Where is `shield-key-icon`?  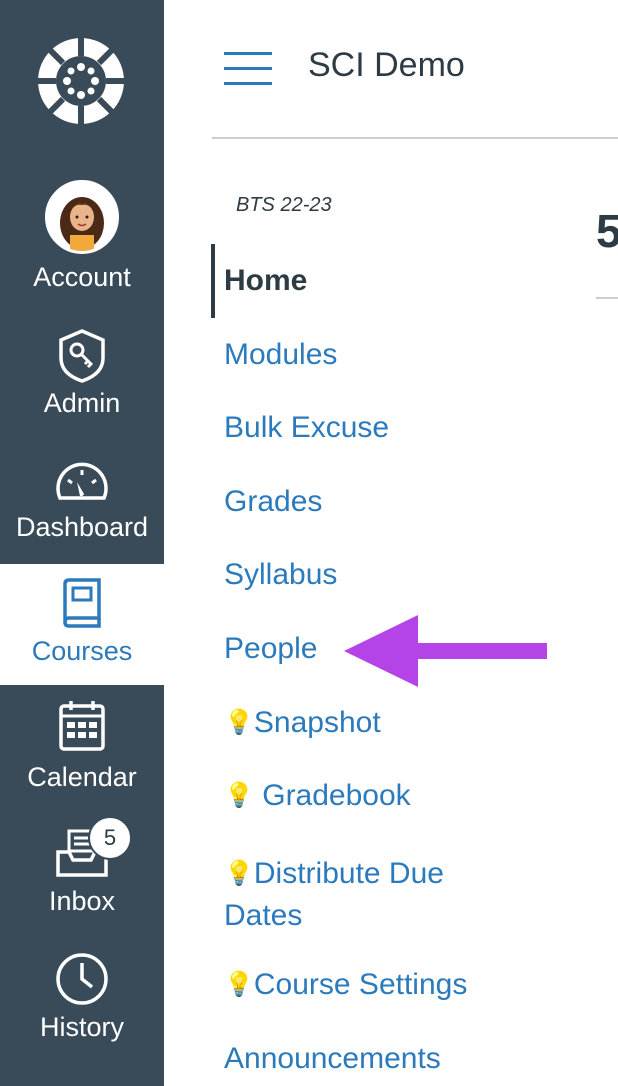 shield-key-icon is located at coordinates (82, 356).